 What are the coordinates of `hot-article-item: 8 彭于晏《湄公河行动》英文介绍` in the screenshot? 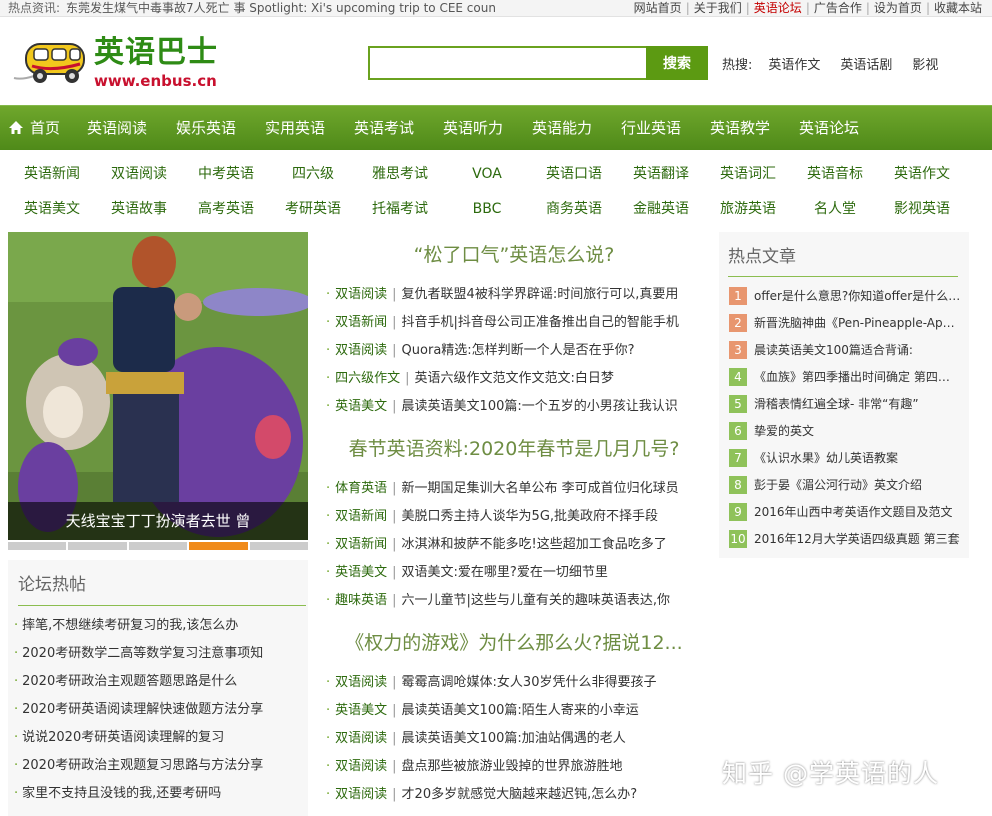 It's located at (845, 485).